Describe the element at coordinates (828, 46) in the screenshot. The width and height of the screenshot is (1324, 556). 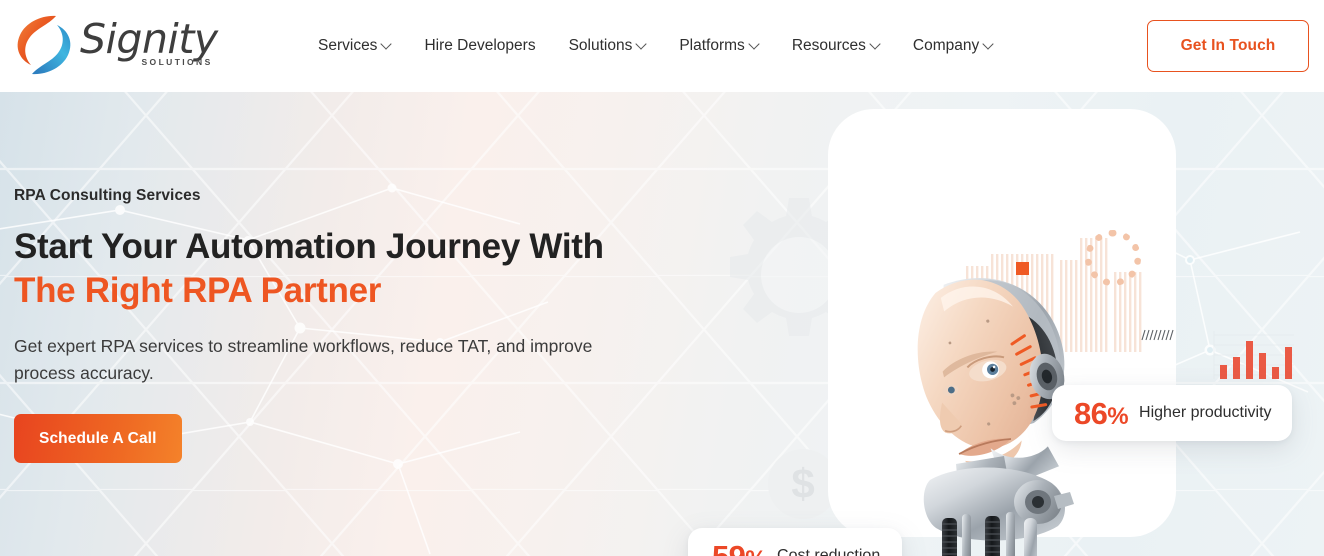
I see `nav-item-label: Resources` at that location.